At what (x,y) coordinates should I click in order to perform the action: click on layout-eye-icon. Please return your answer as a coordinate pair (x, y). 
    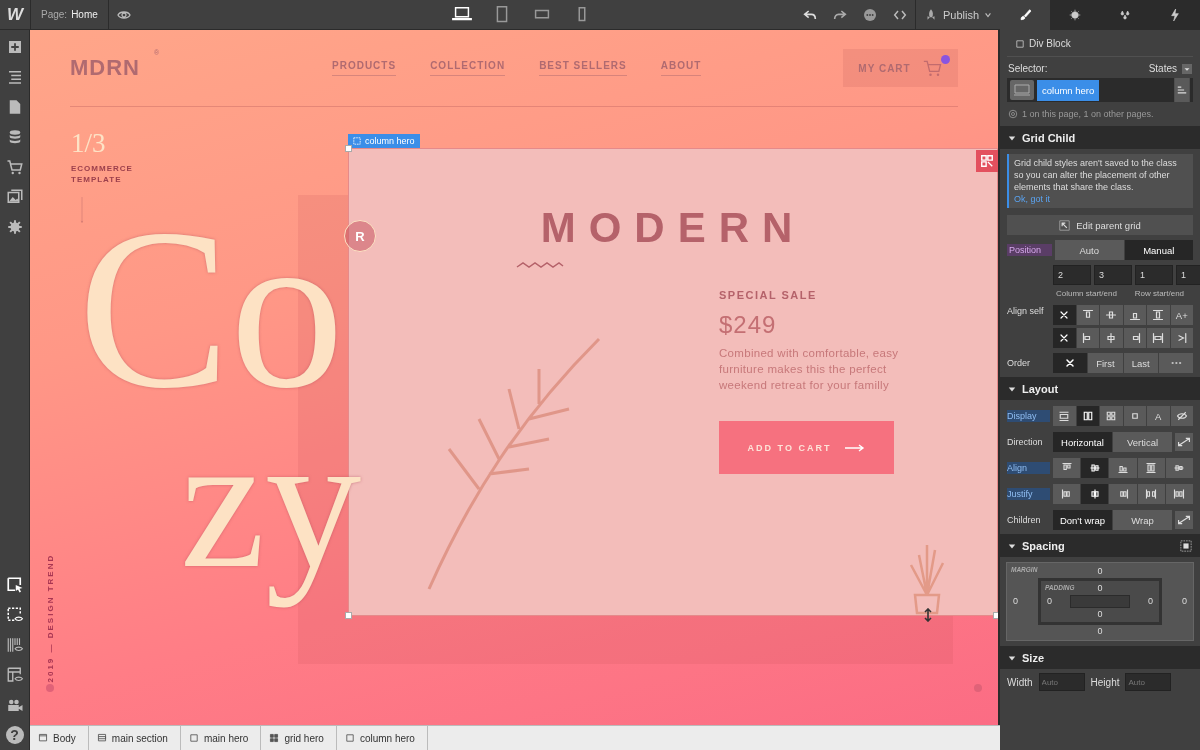
    Looking at the image, I should click on (14, 675).